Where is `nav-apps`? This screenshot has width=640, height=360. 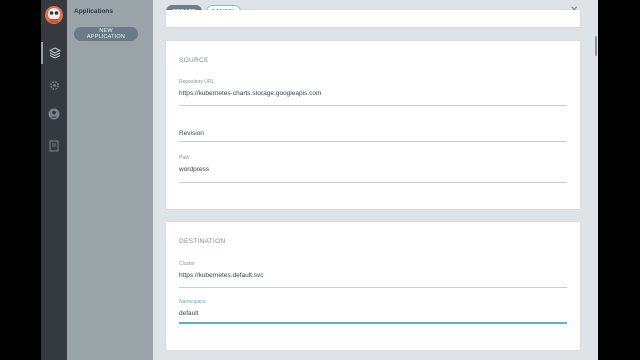
nav-apps is located at coordinates (54, 53).